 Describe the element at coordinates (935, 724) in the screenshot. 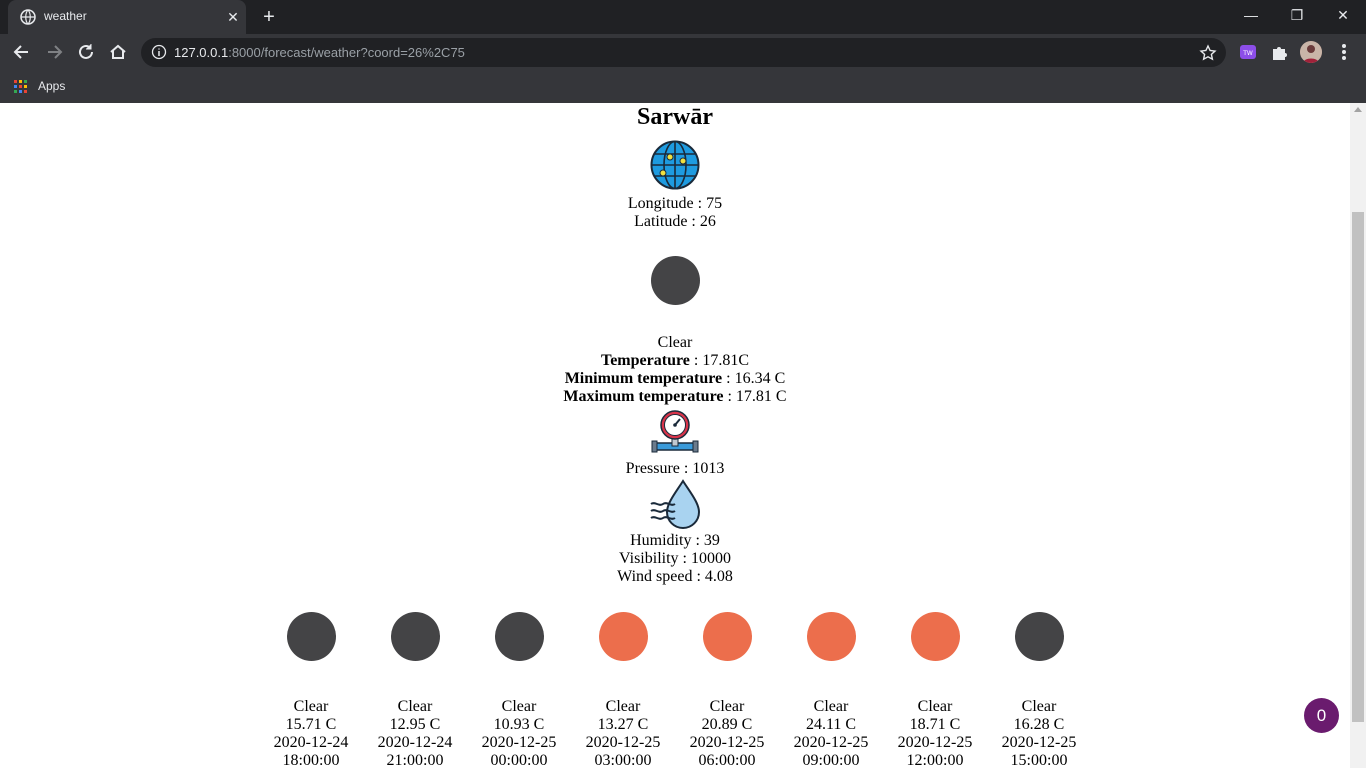

I see `forecast-temperature: 18.71 C` at that location.